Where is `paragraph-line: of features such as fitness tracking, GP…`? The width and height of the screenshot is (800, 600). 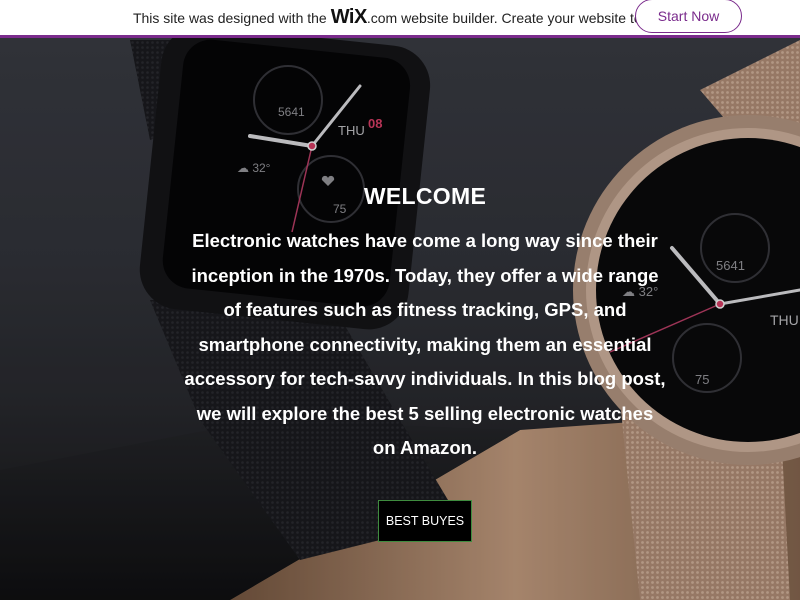 paragraph-line: of features such as fitness tracking, GP… is located at coordinates (425, 309).